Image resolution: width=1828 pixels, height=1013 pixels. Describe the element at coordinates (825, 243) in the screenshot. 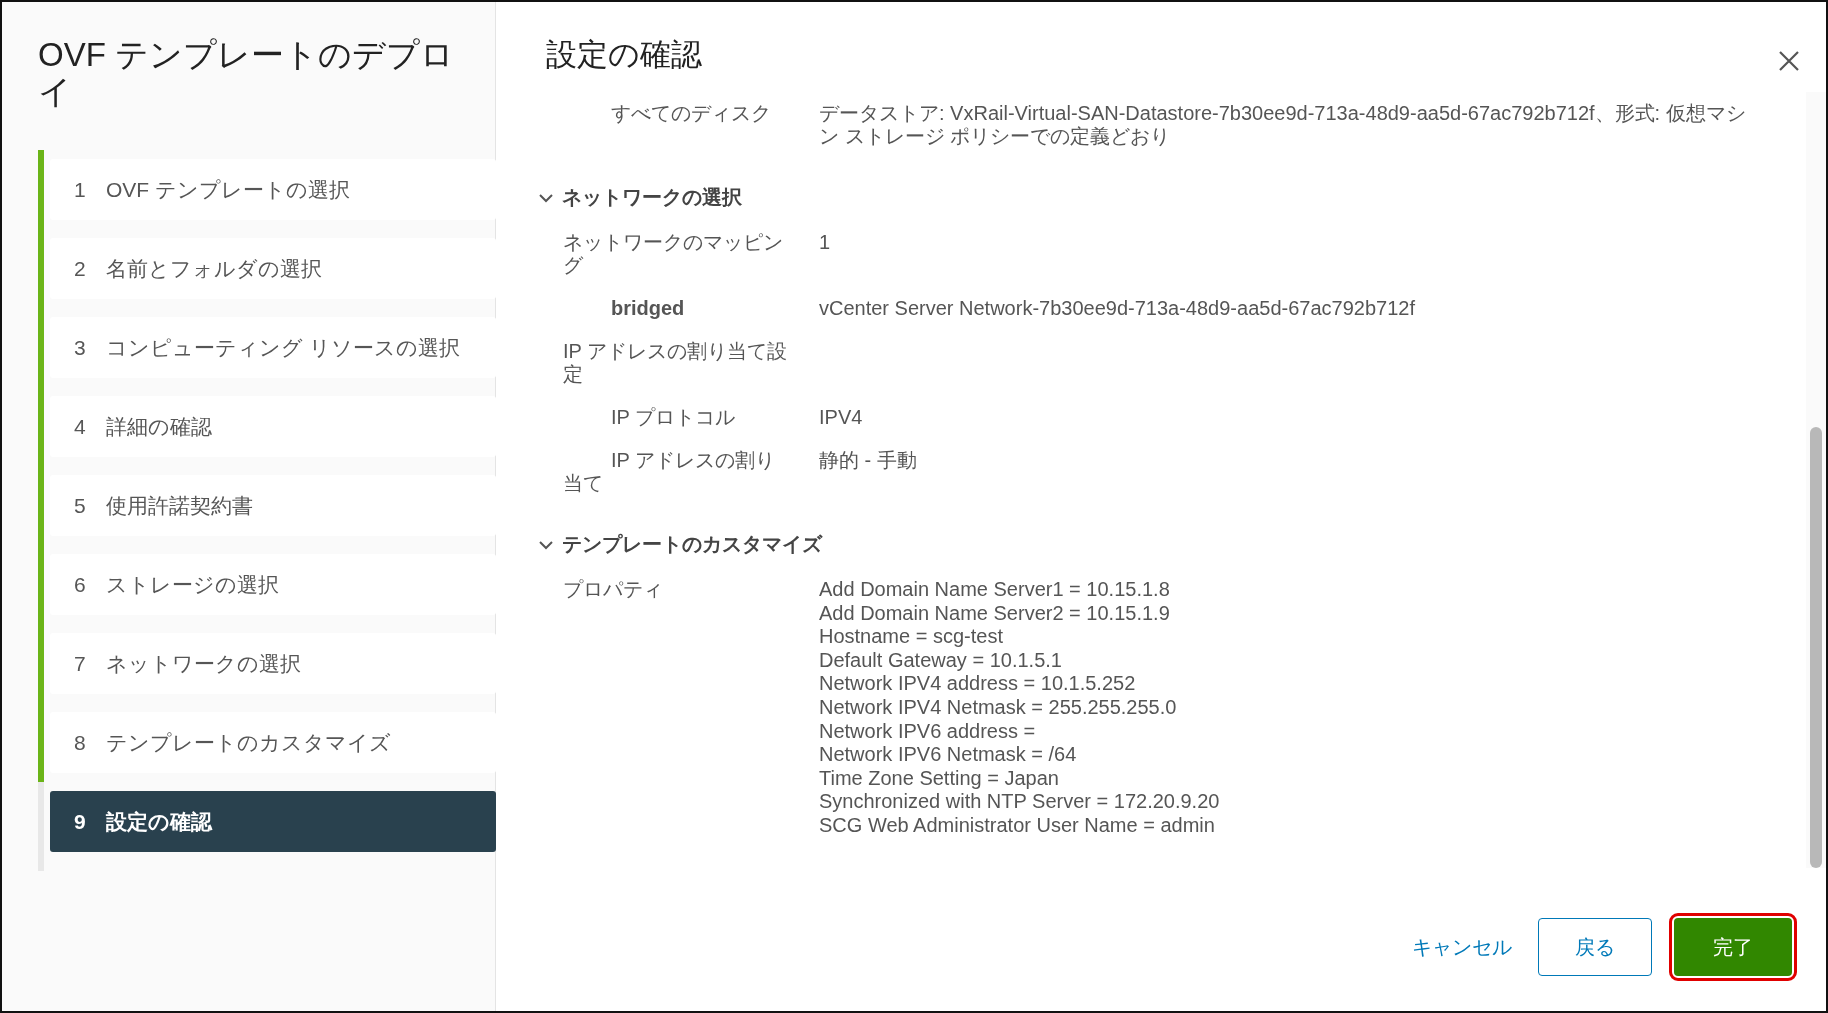

I see `property-value: 1` at that location.